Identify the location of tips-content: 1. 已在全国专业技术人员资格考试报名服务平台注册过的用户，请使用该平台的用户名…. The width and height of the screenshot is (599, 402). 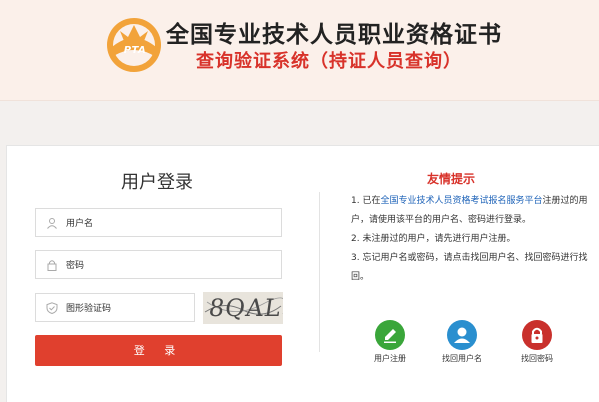
(471, 239).